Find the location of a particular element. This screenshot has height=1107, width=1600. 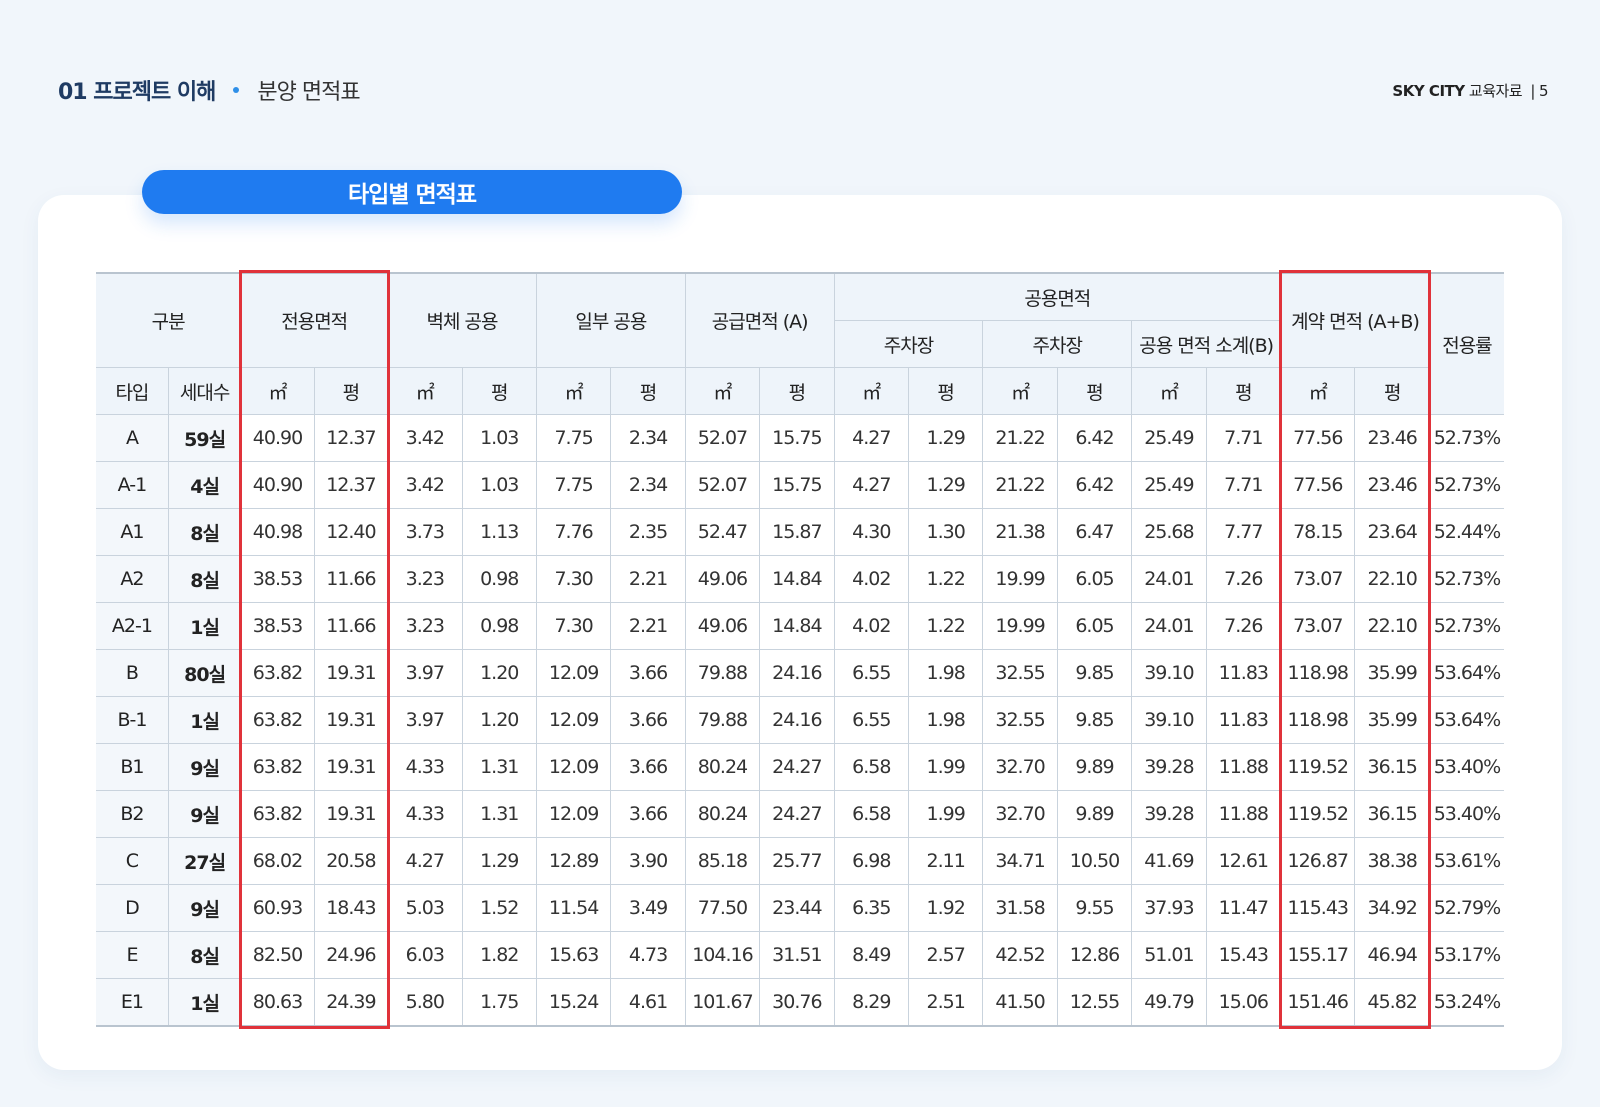

value-cell: 24.27 is located at coordinates (797, 767).